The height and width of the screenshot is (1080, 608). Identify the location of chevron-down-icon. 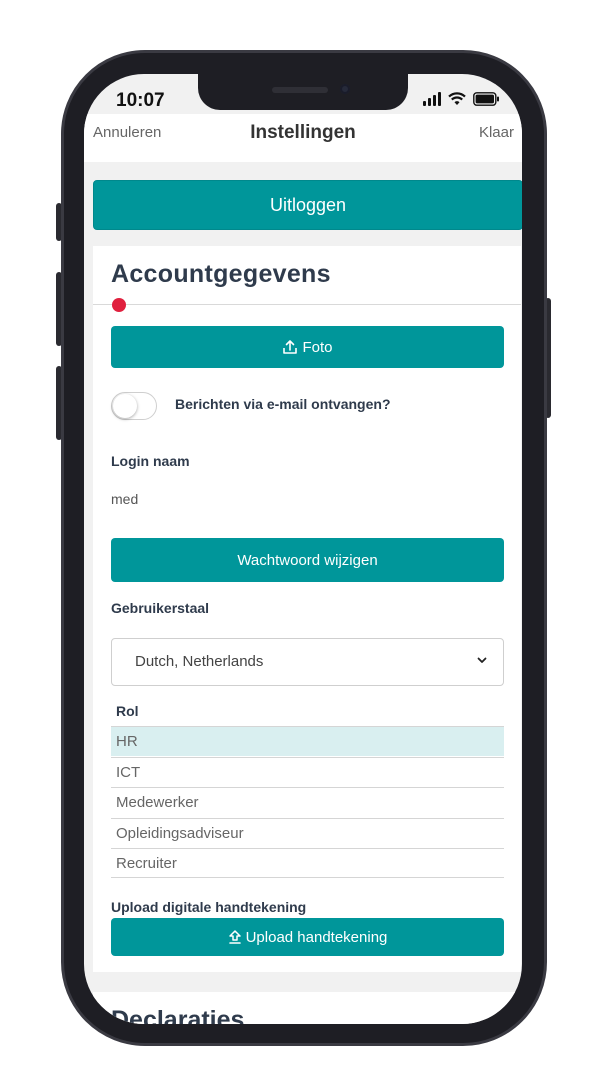
(482, 660).